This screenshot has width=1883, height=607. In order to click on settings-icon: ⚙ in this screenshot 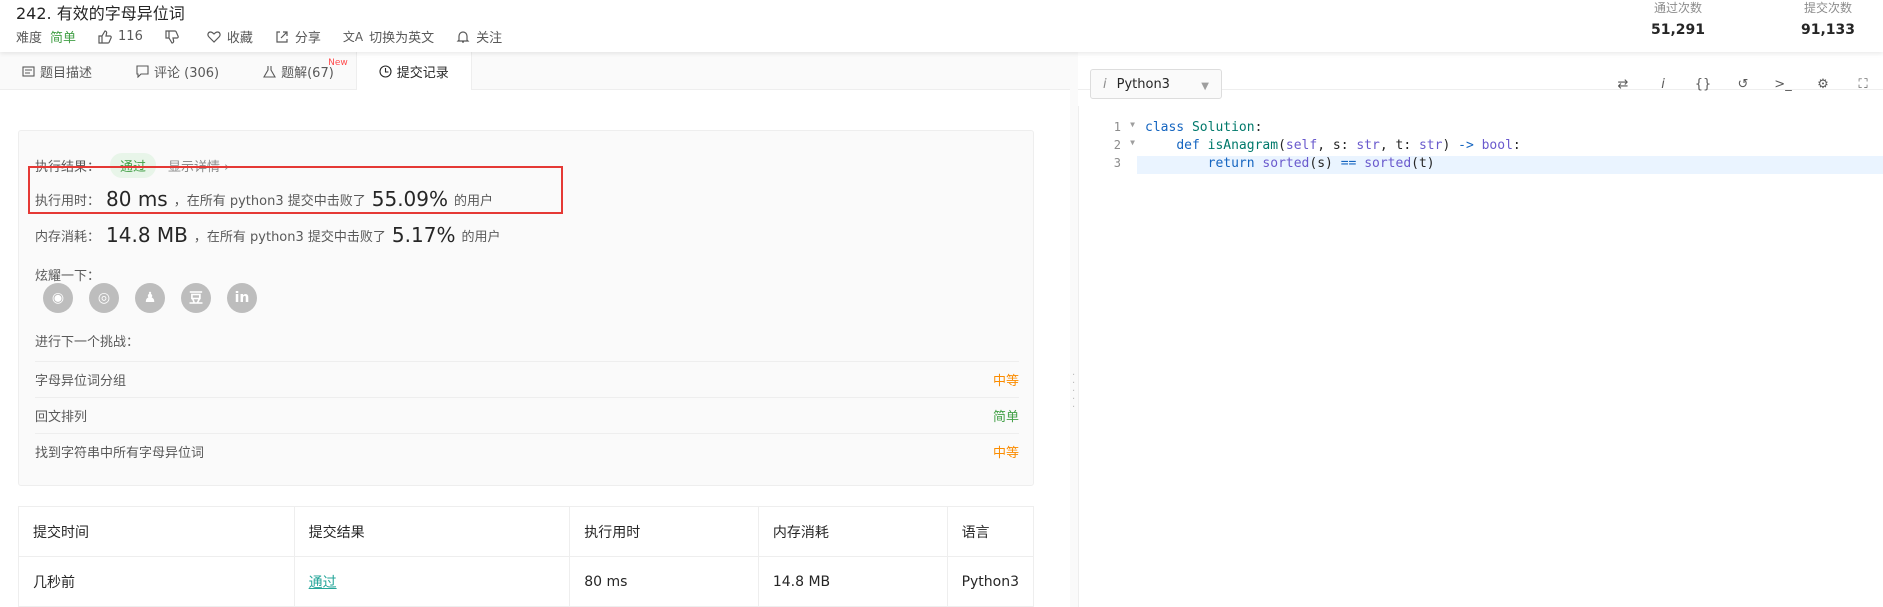, I will do `click(1823, 84)`.